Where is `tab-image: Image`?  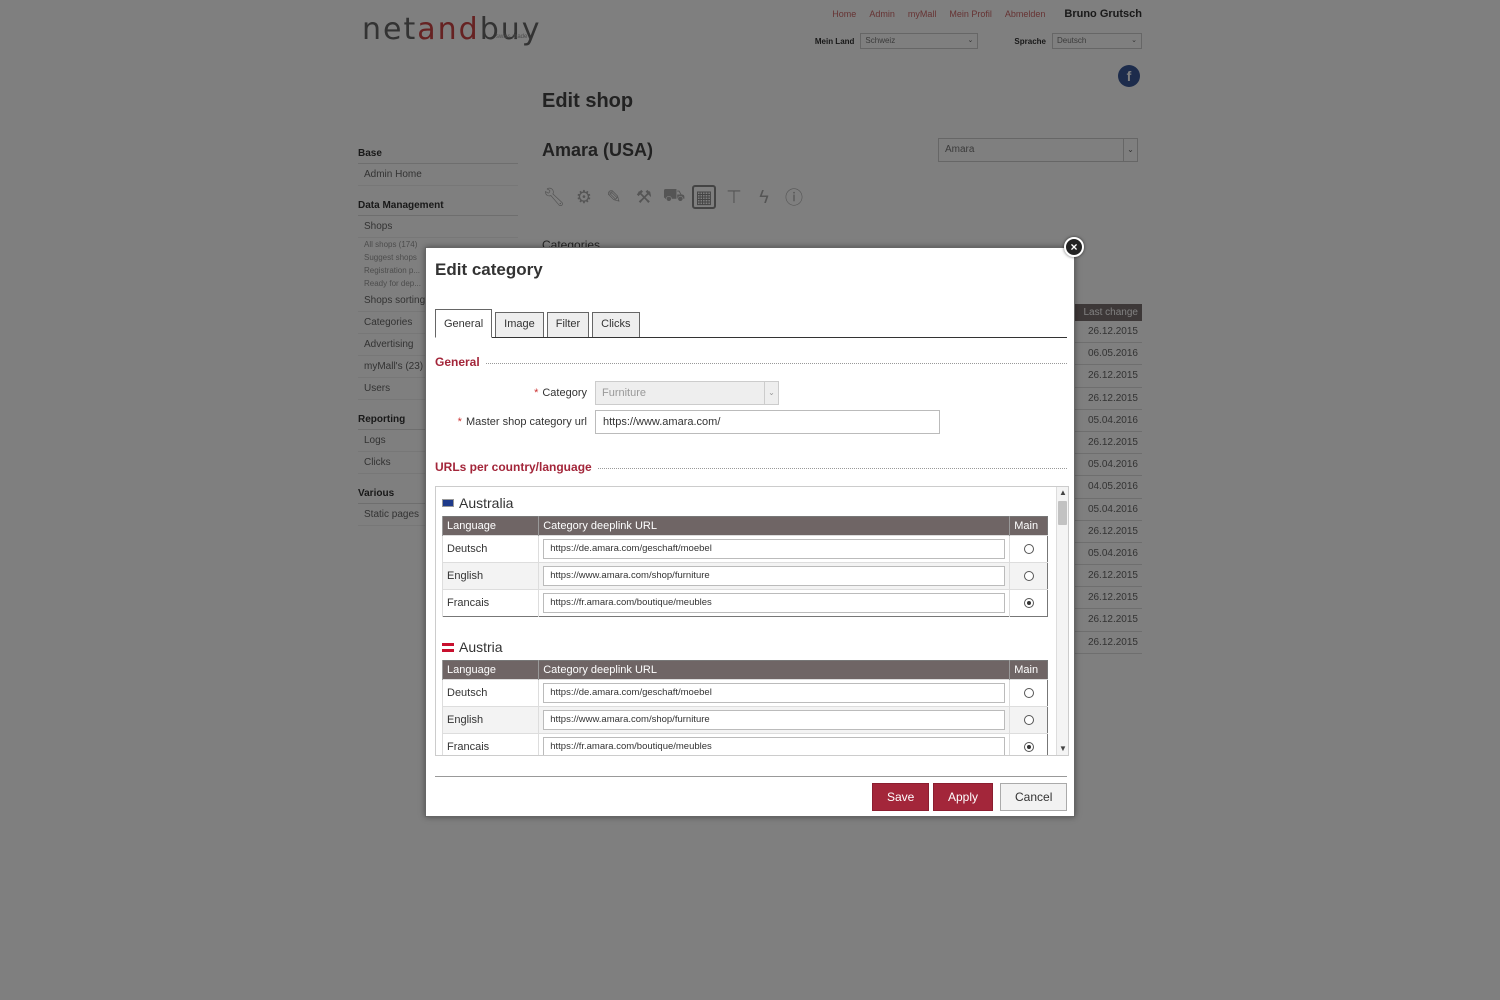 tab-image: Image is located at coordinates (519, 324).